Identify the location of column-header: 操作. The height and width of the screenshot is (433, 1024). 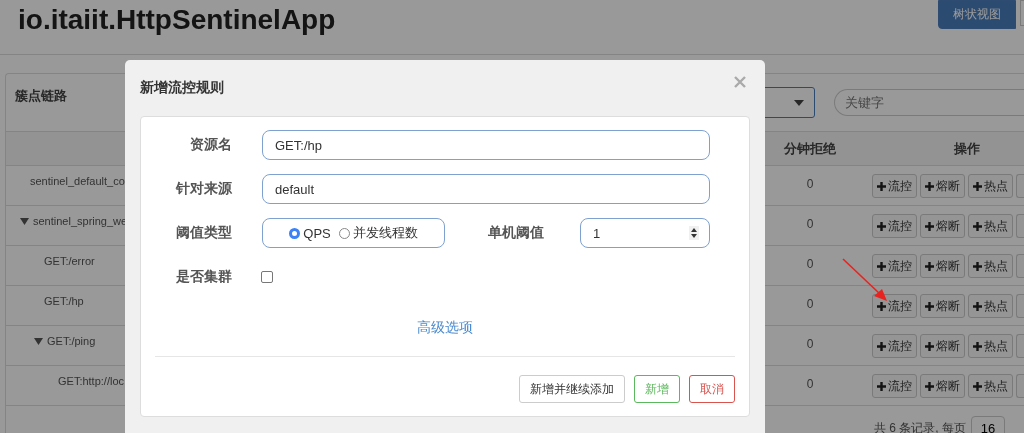
(967, 148).